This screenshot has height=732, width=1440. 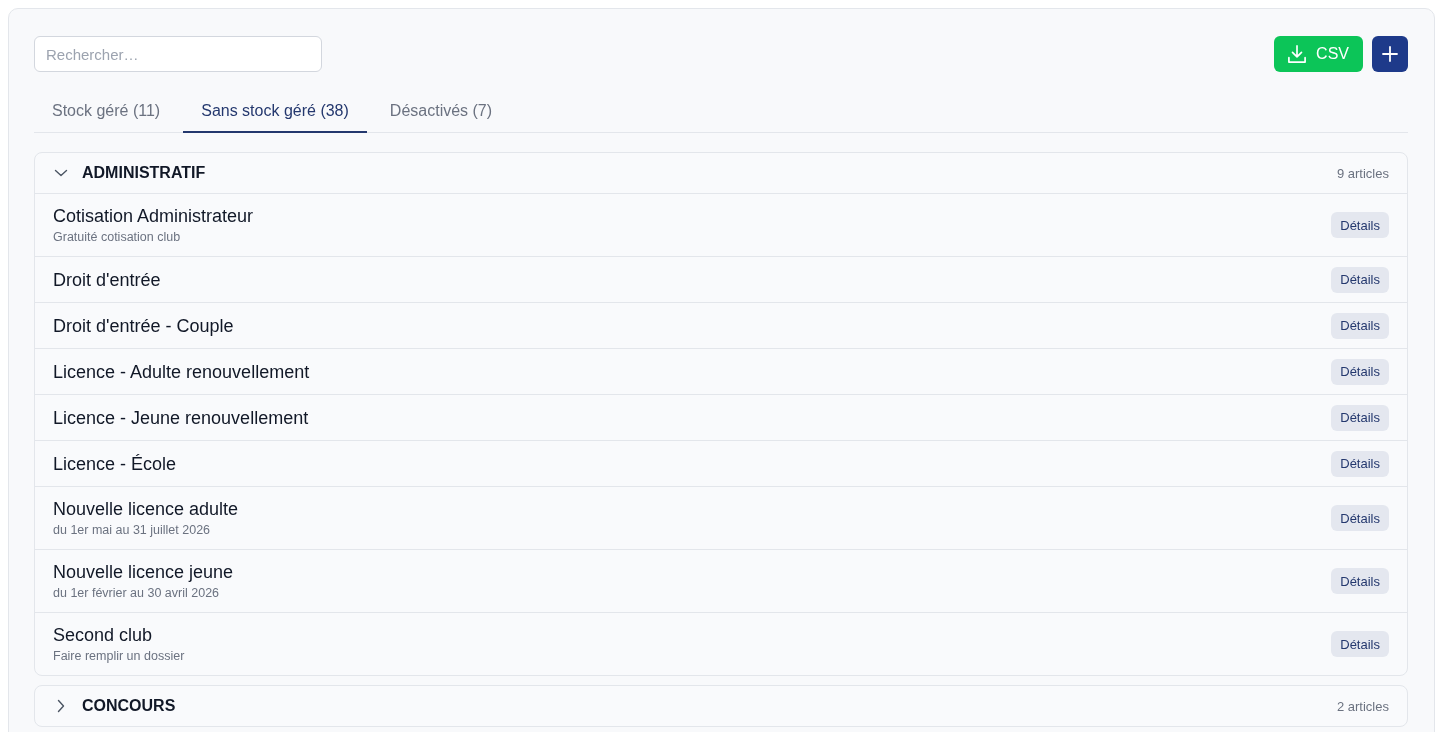 I want to click on article-name: Cotisation Administrateur, so click(x=153, y=216).